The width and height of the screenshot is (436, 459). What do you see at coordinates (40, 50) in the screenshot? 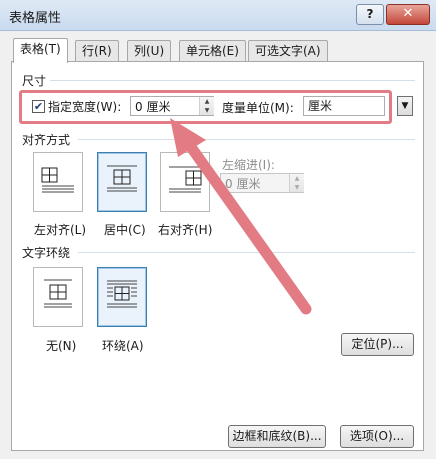
I see `tab-table: 表格(T)` at bounding box center [40, 50].